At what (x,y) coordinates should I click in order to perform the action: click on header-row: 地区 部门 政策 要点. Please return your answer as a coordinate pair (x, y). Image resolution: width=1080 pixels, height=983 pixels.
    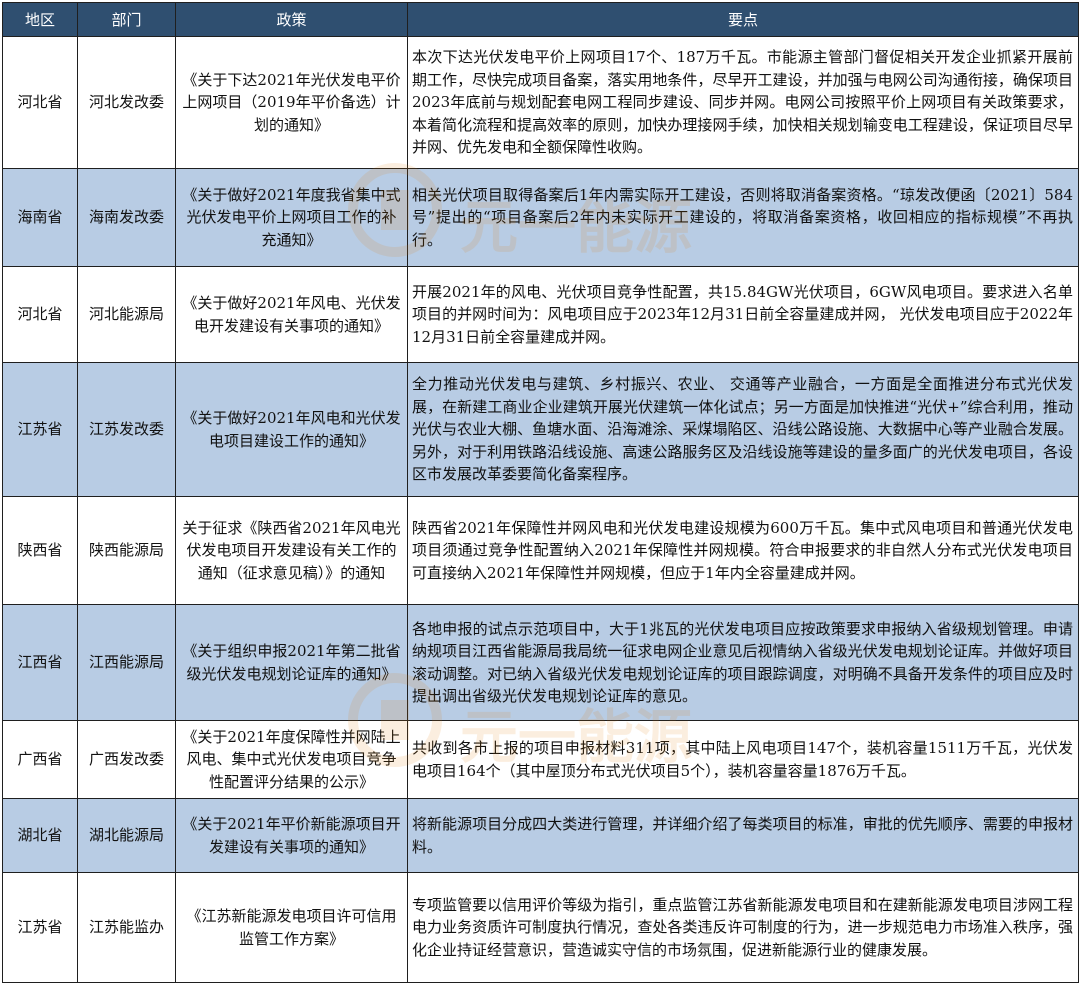
    Looking at the image, I should click on (540, 19).